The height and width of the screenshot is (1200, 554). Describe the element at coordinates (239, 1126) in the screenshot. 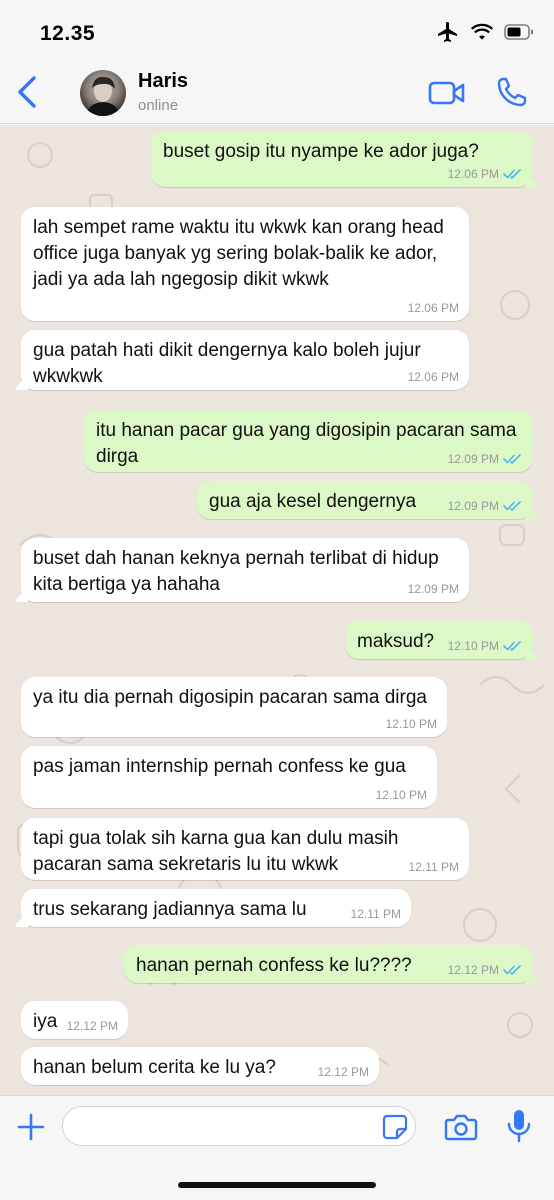

I see `message-input` at that location.